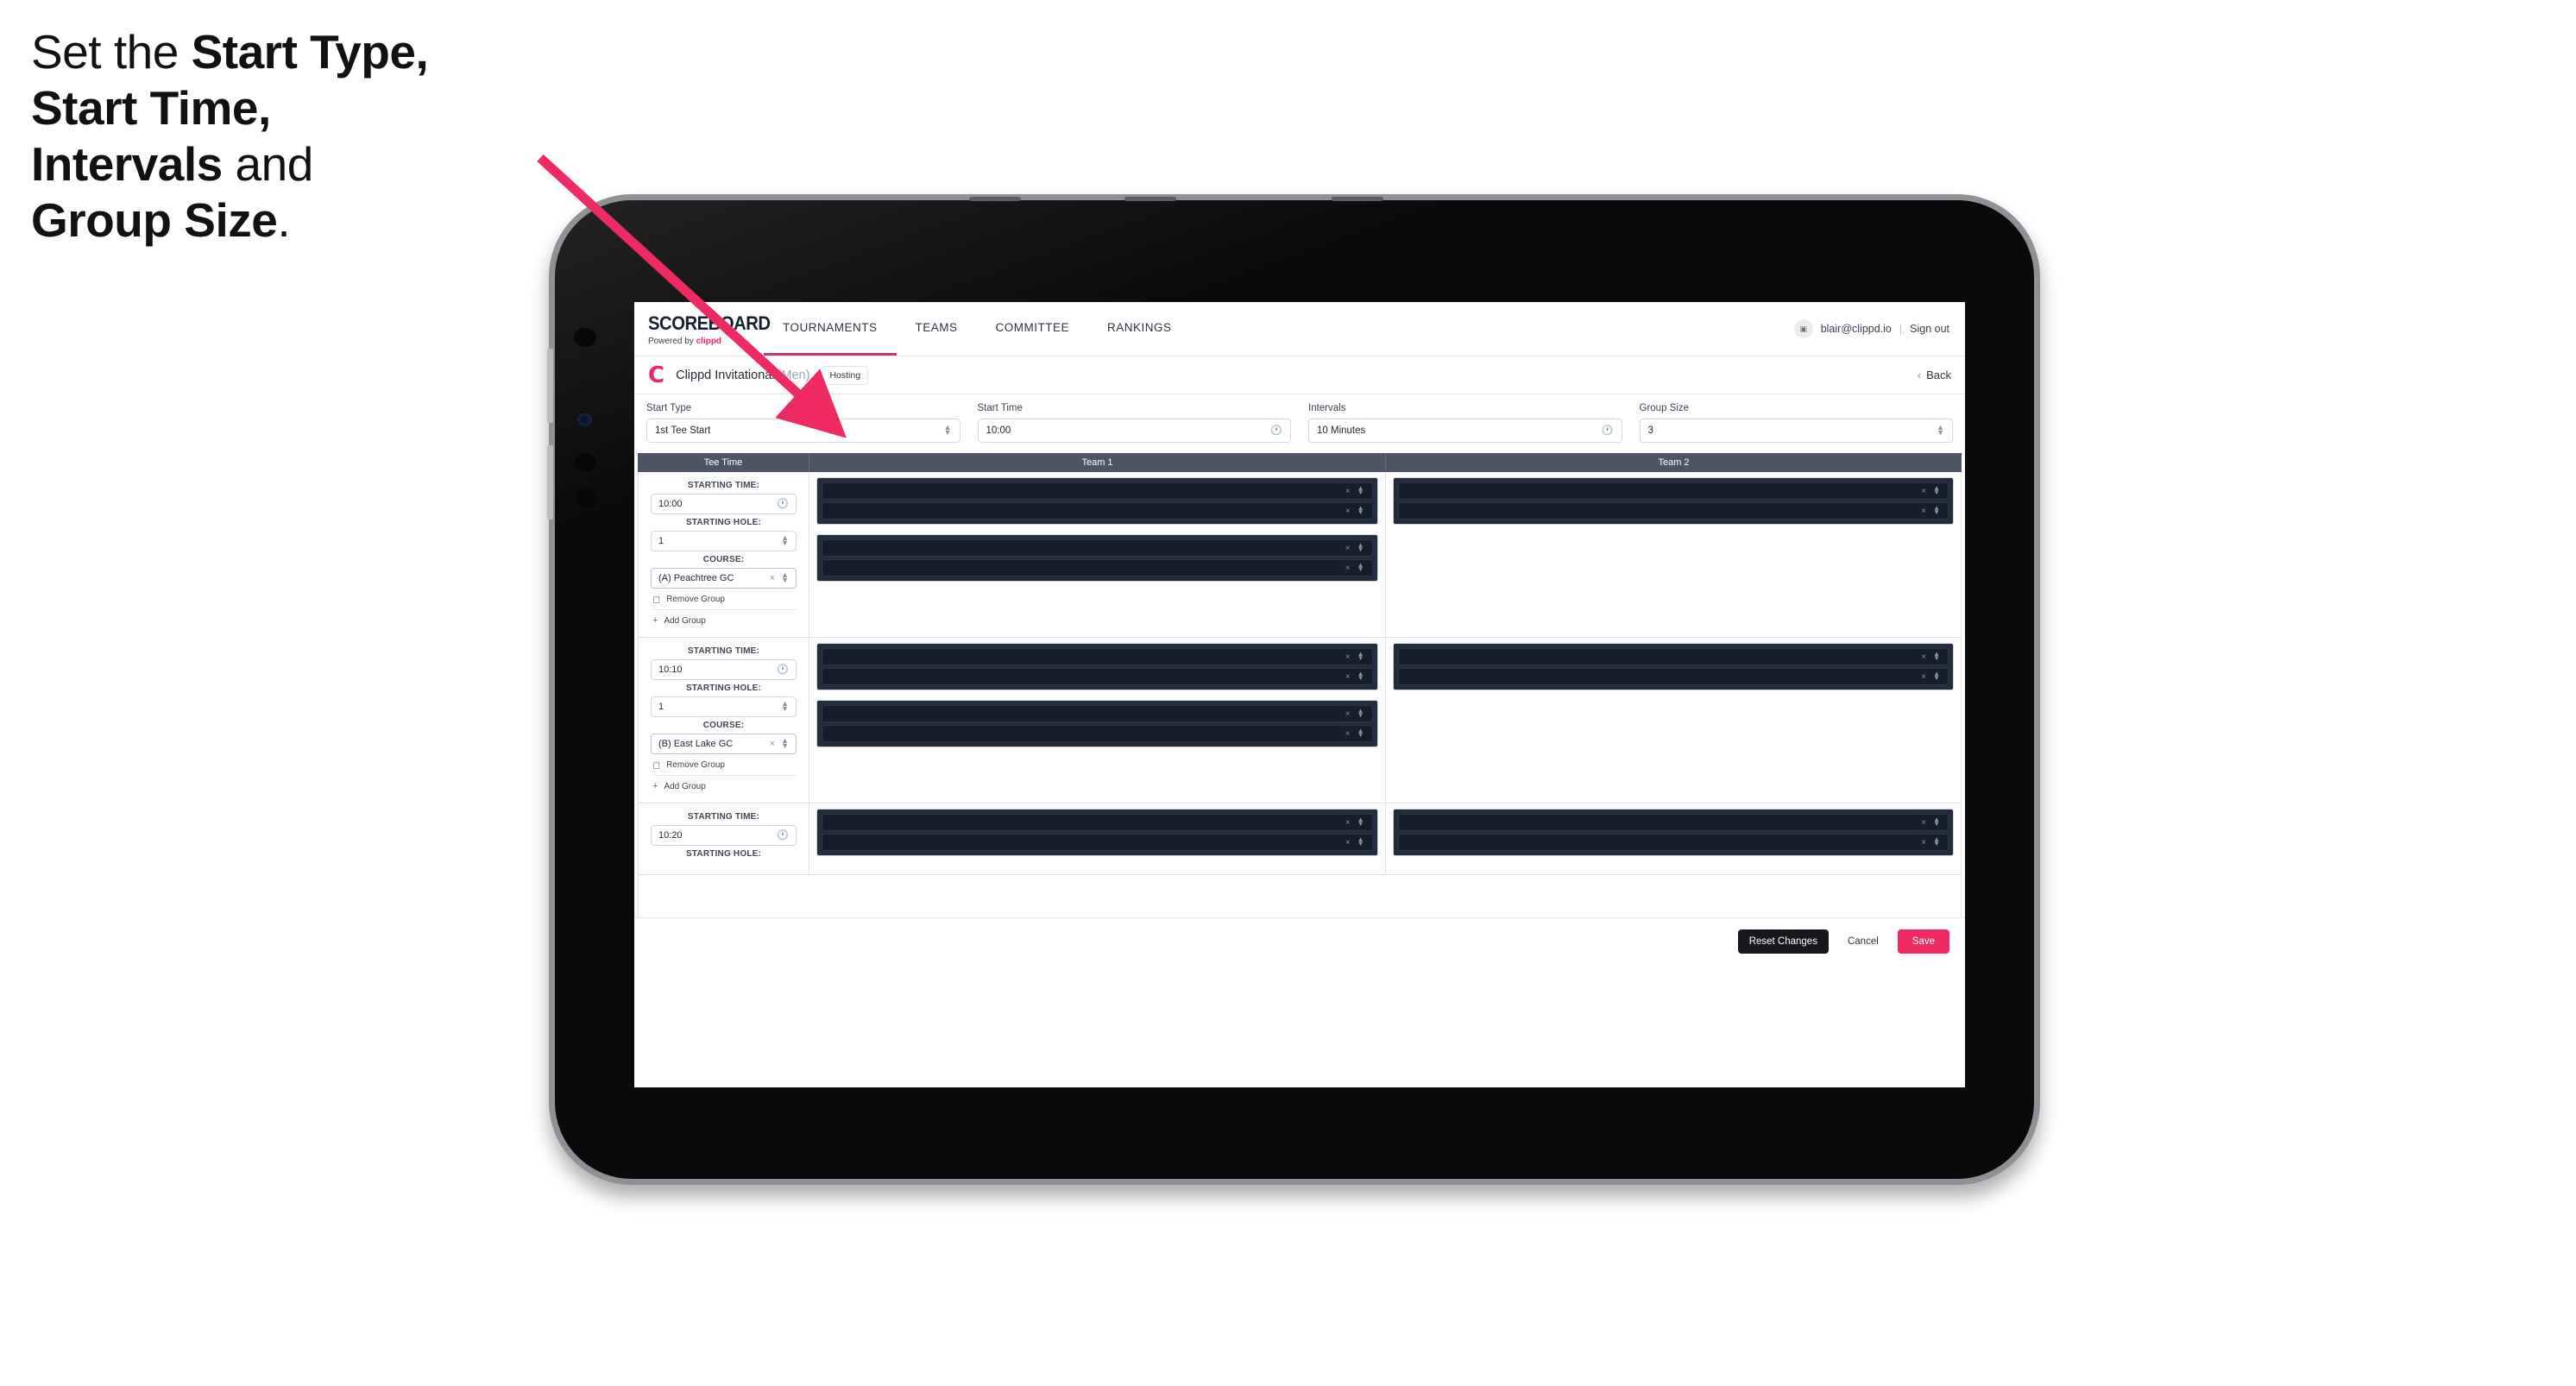  I want to click on avatar: ▣, so click(1803, 328).